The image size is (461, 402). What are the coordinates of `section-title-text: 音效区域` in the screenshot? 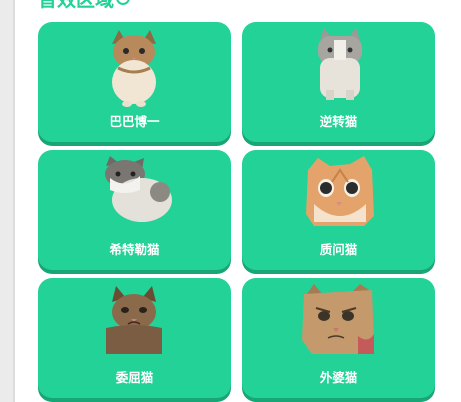 It's located at (76, 6).